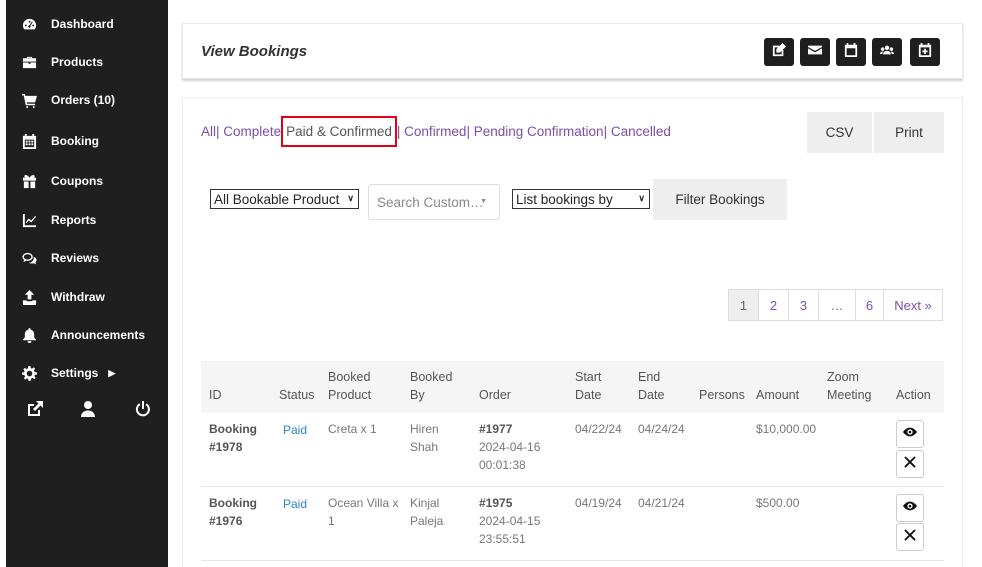  What do you see at coordinates (909, 132) in the screenshot?
I see `print-button: Print` at bounding box center [909, 132].